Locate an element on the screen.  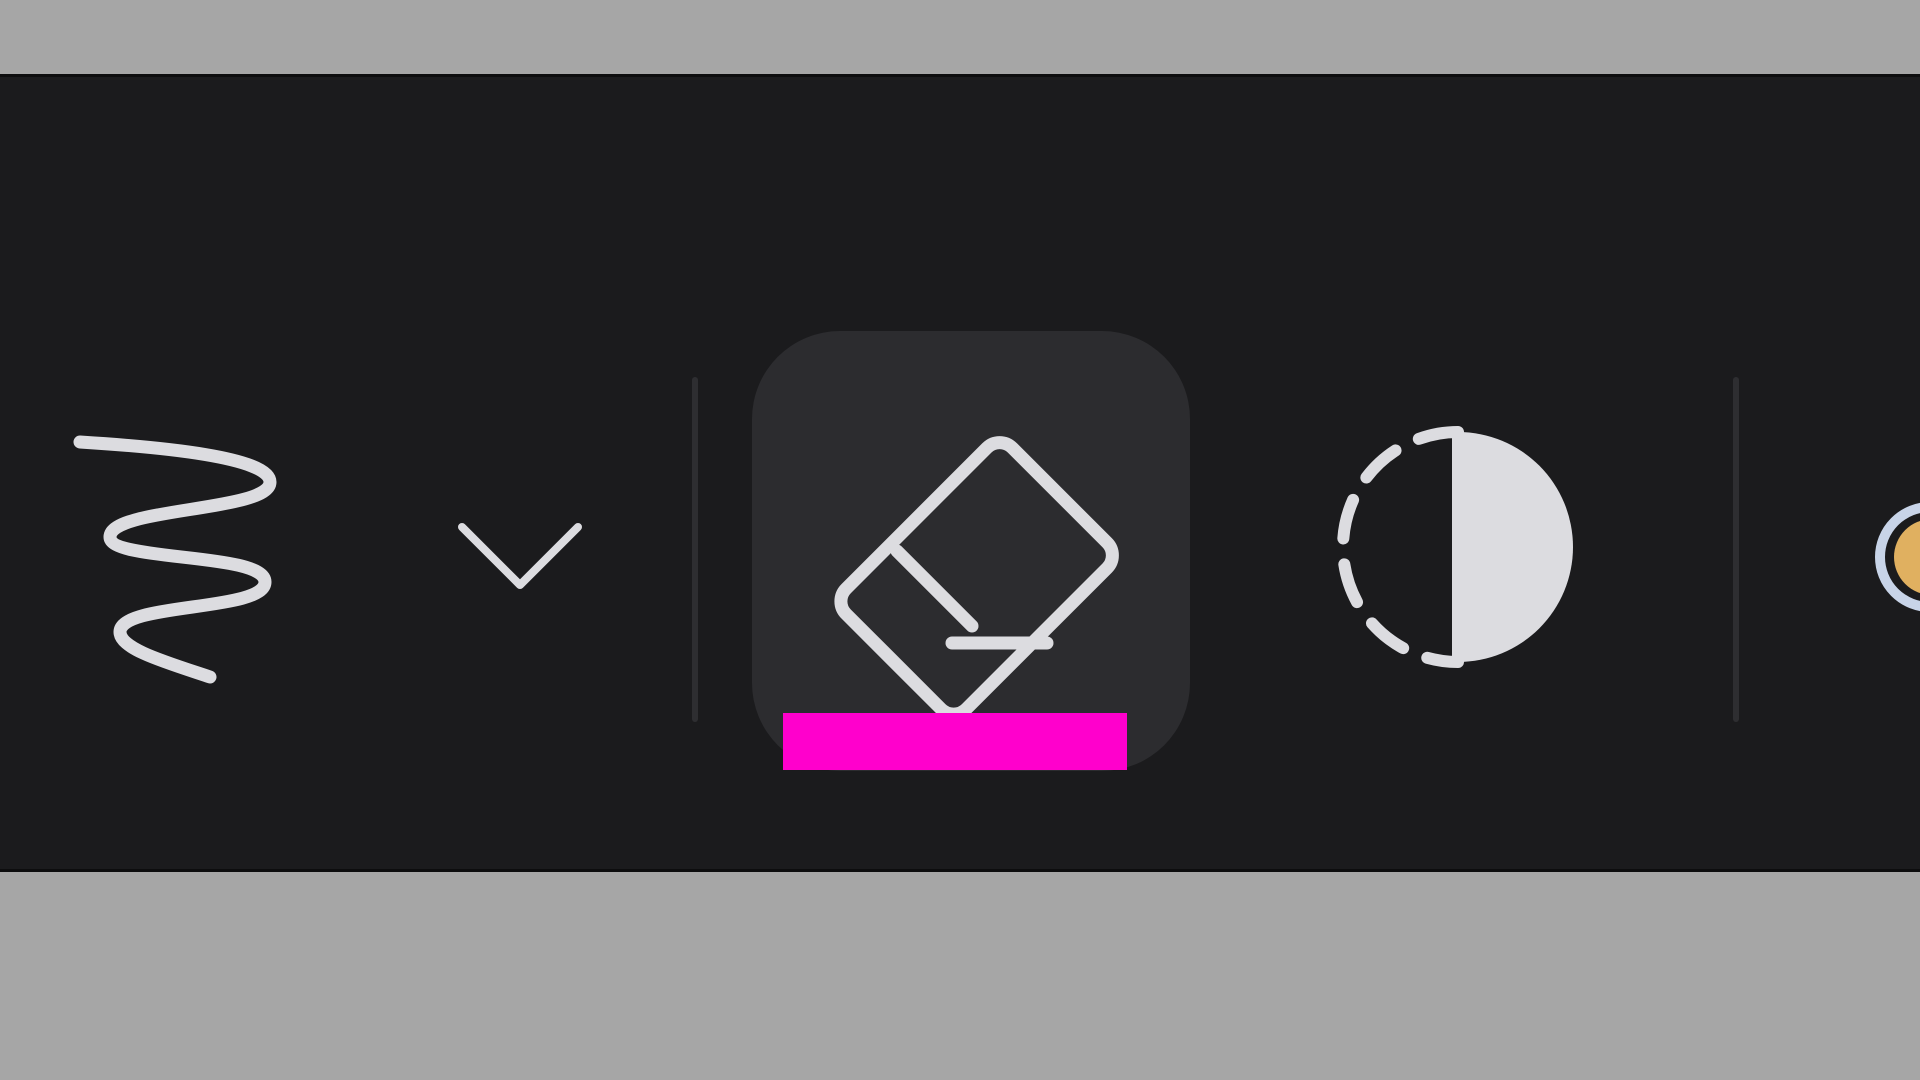
tool-options-dropdown is located at coordinates (520, 557).